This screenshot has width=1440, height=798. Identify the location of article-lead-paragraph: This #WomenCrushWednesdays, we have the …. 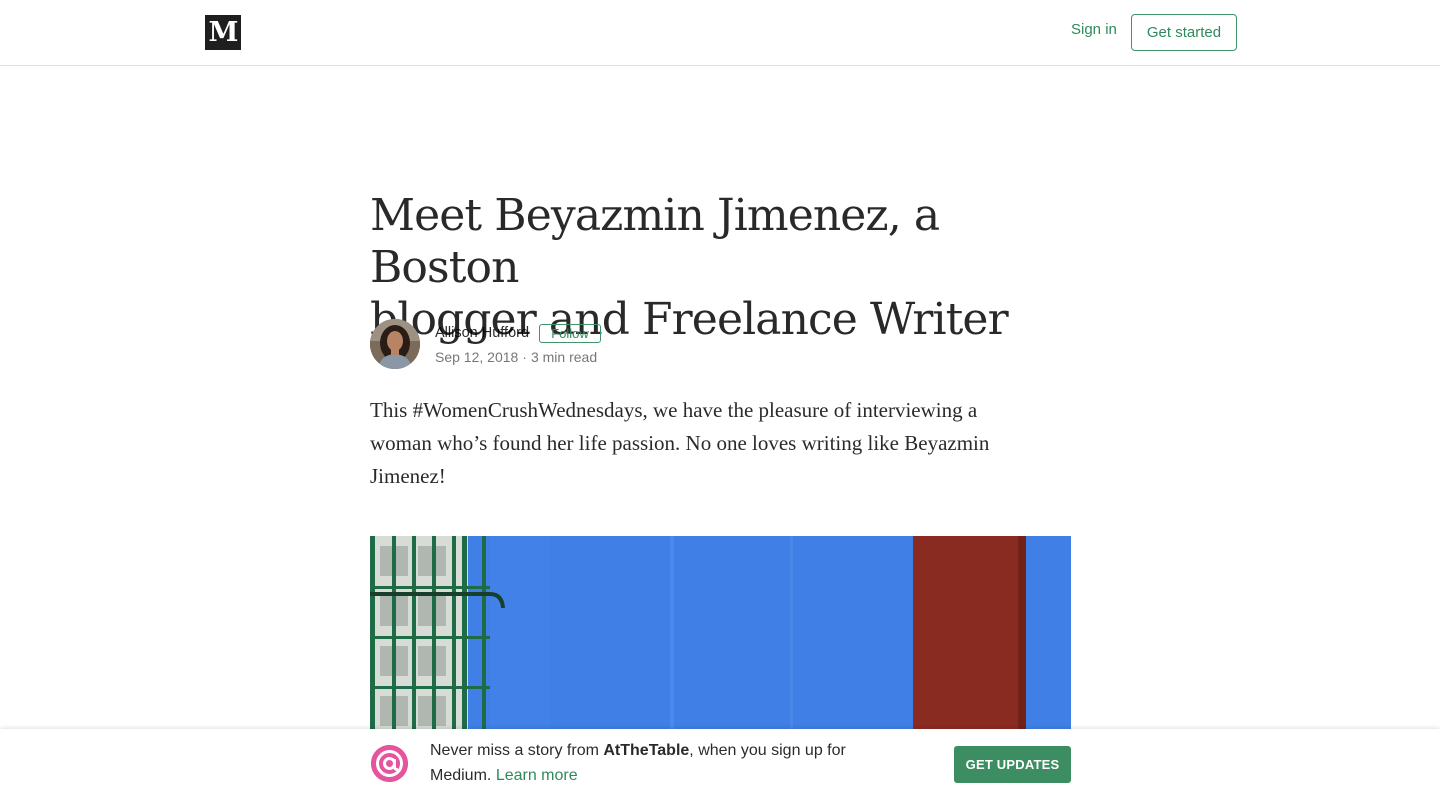
(720, 443).